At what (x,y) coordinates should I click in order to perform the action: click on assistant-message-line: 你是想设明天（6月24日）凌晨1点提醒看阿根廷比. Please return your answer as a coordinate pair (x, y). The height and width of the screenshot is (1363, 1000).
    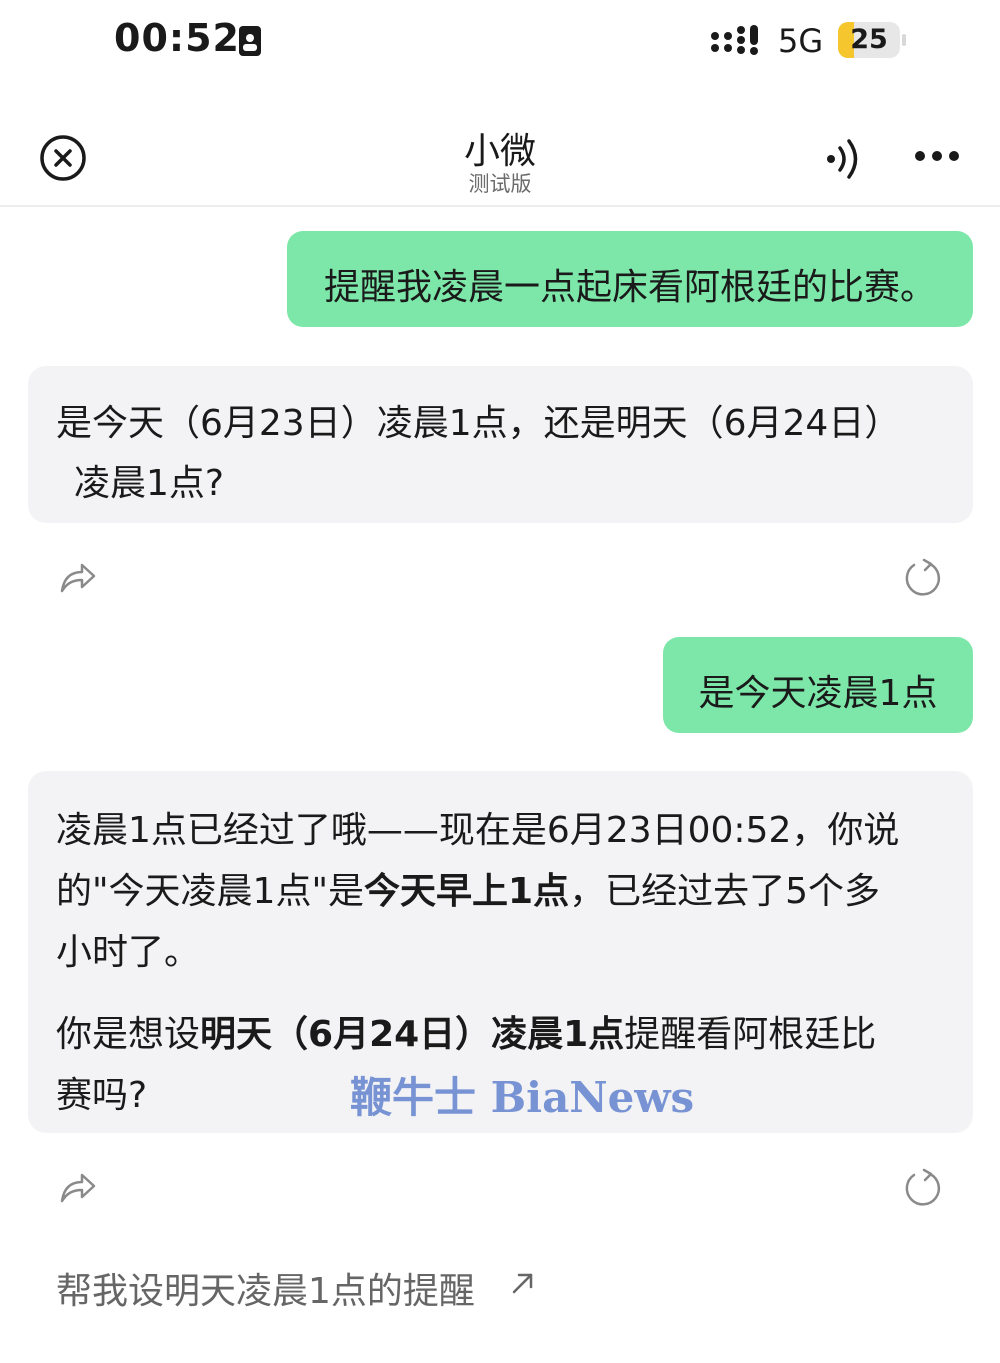
    Looking at the image, I should click on (466, 1031).